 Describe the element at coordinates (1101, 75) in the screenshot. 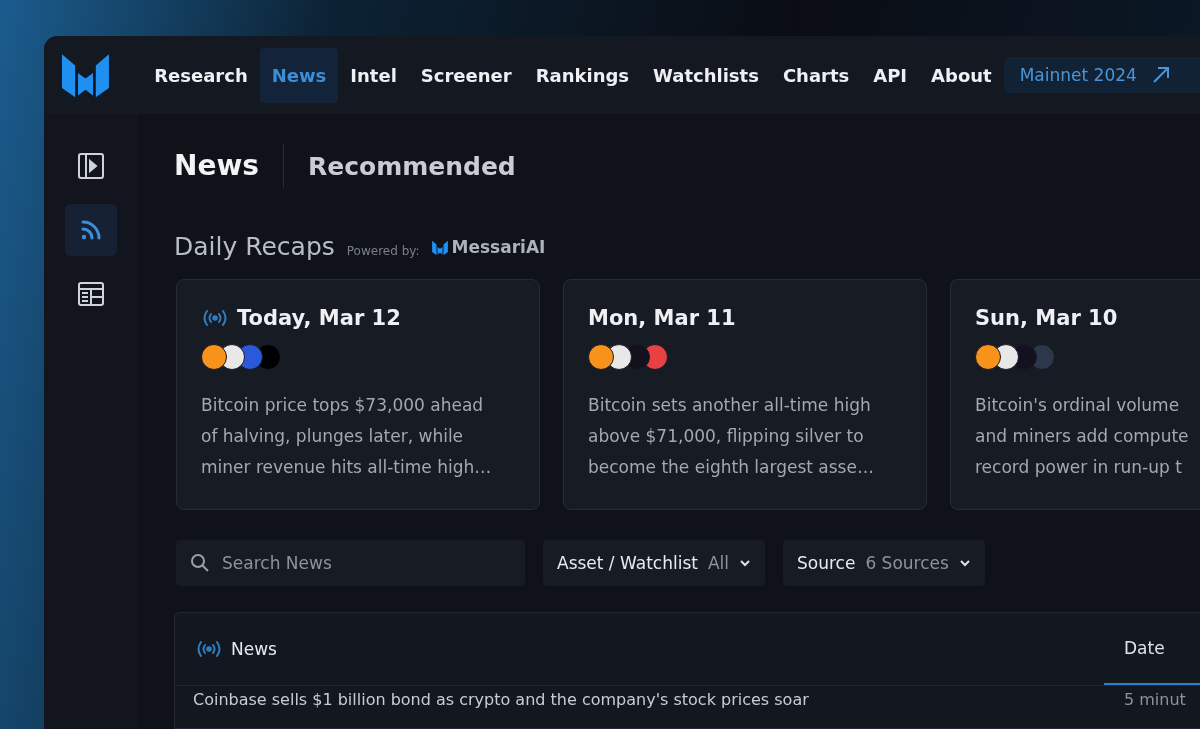

I see `mainnet-button: Mainnet 2024` at that location.